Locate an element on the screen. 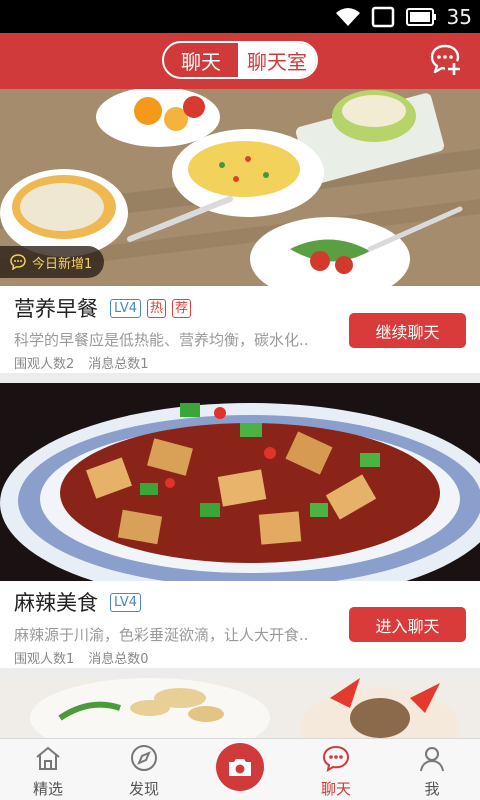  hot-tag: 热 is located at coordinates (156, 308).